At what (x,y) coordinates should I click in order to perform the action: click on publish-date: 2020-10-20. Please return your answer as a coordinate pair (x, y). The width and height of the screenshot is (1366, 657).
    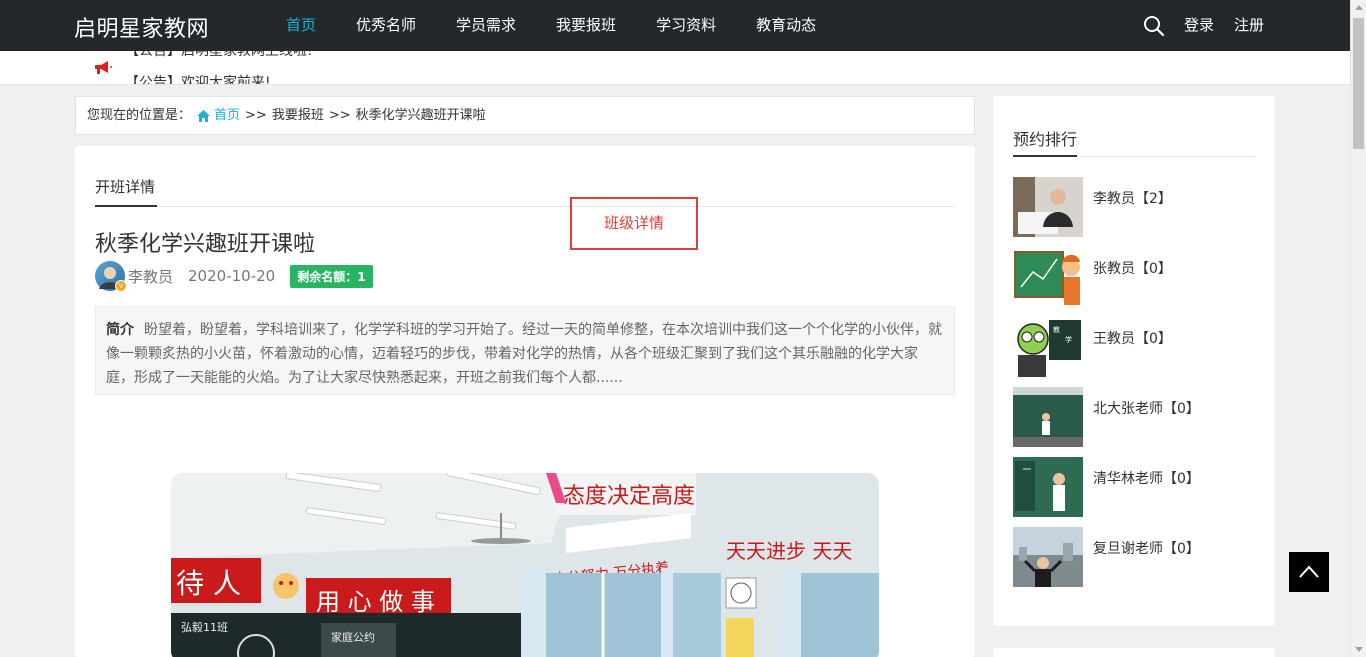
    Looking at the image, I should click on (232, 276).